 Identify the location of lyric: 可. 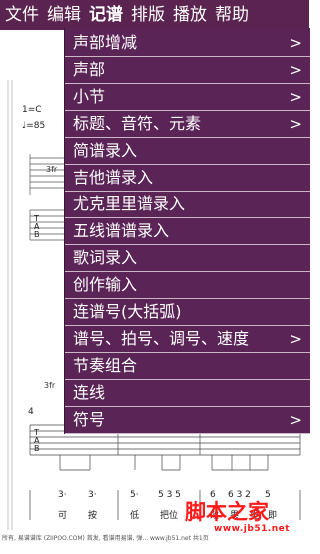
(63, 516).